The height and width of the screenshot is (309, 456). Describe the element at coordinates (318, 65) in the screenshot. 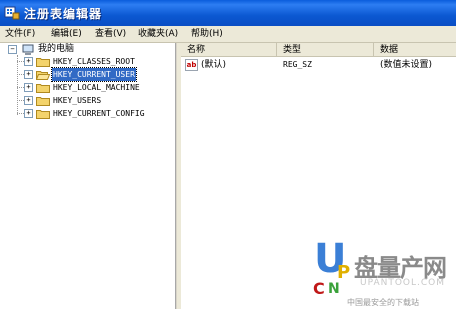

I see `table-row: ab (默认) REG_SZ (数值未设置)` at that location.